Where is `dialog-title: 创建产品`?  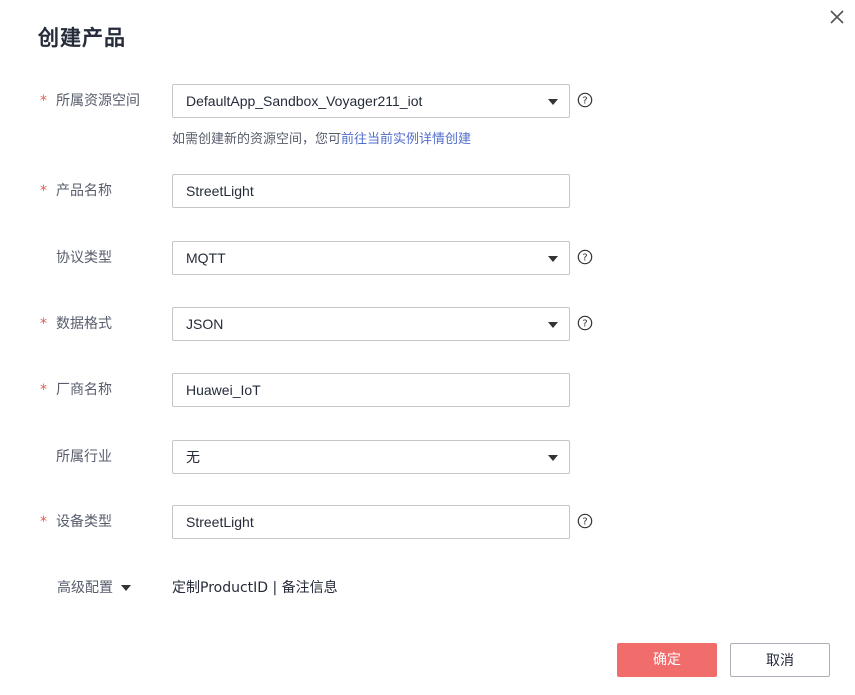
dialog-title: 创建产品 is located at coordinates (82, 38).